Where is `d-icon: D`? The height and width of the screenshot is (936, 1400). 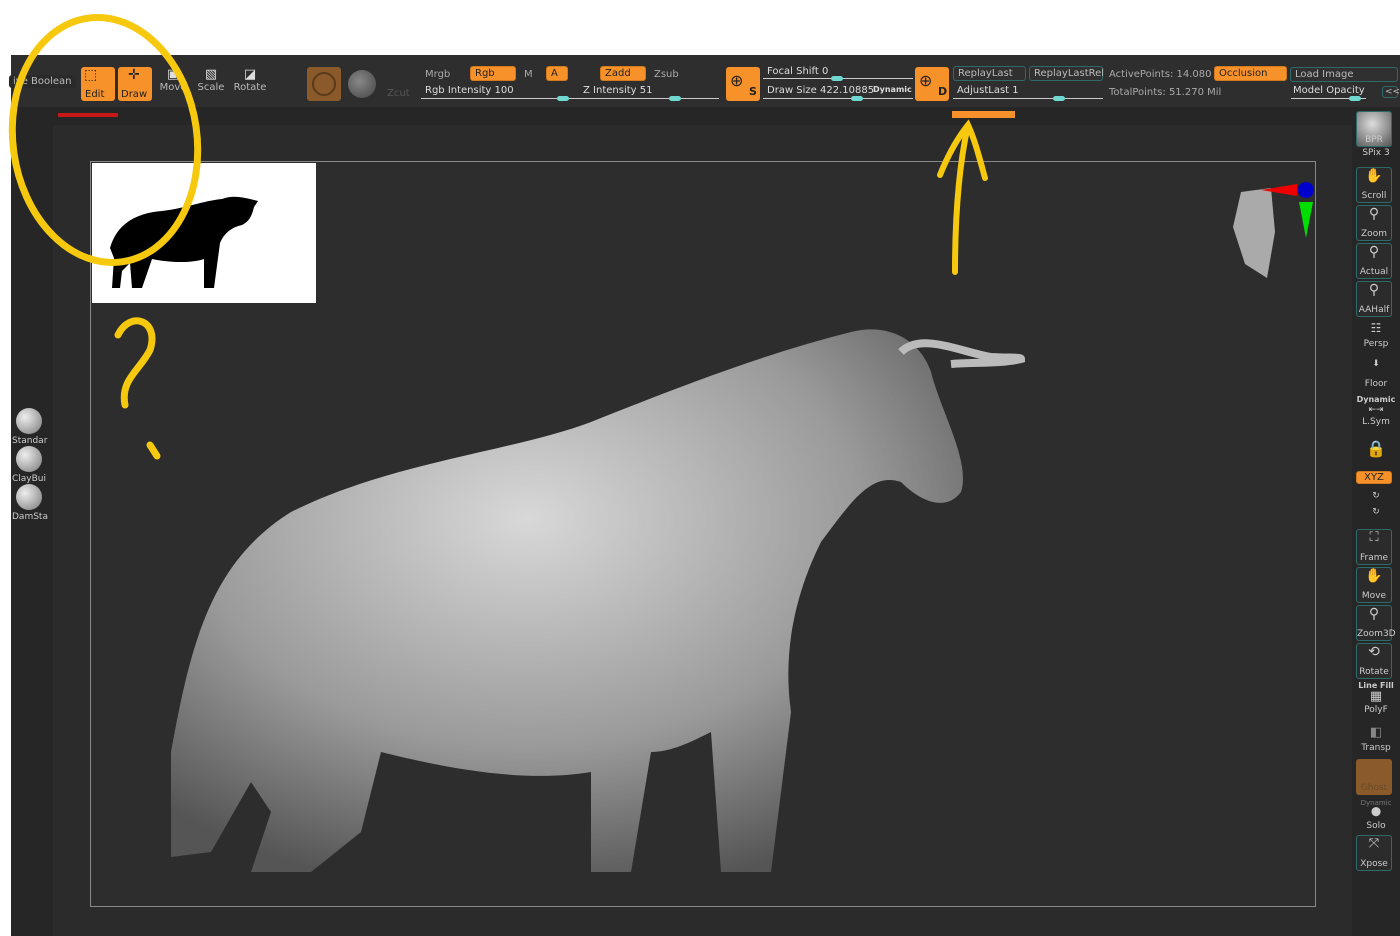
d-icon: D is located at coordinates (943, 91).